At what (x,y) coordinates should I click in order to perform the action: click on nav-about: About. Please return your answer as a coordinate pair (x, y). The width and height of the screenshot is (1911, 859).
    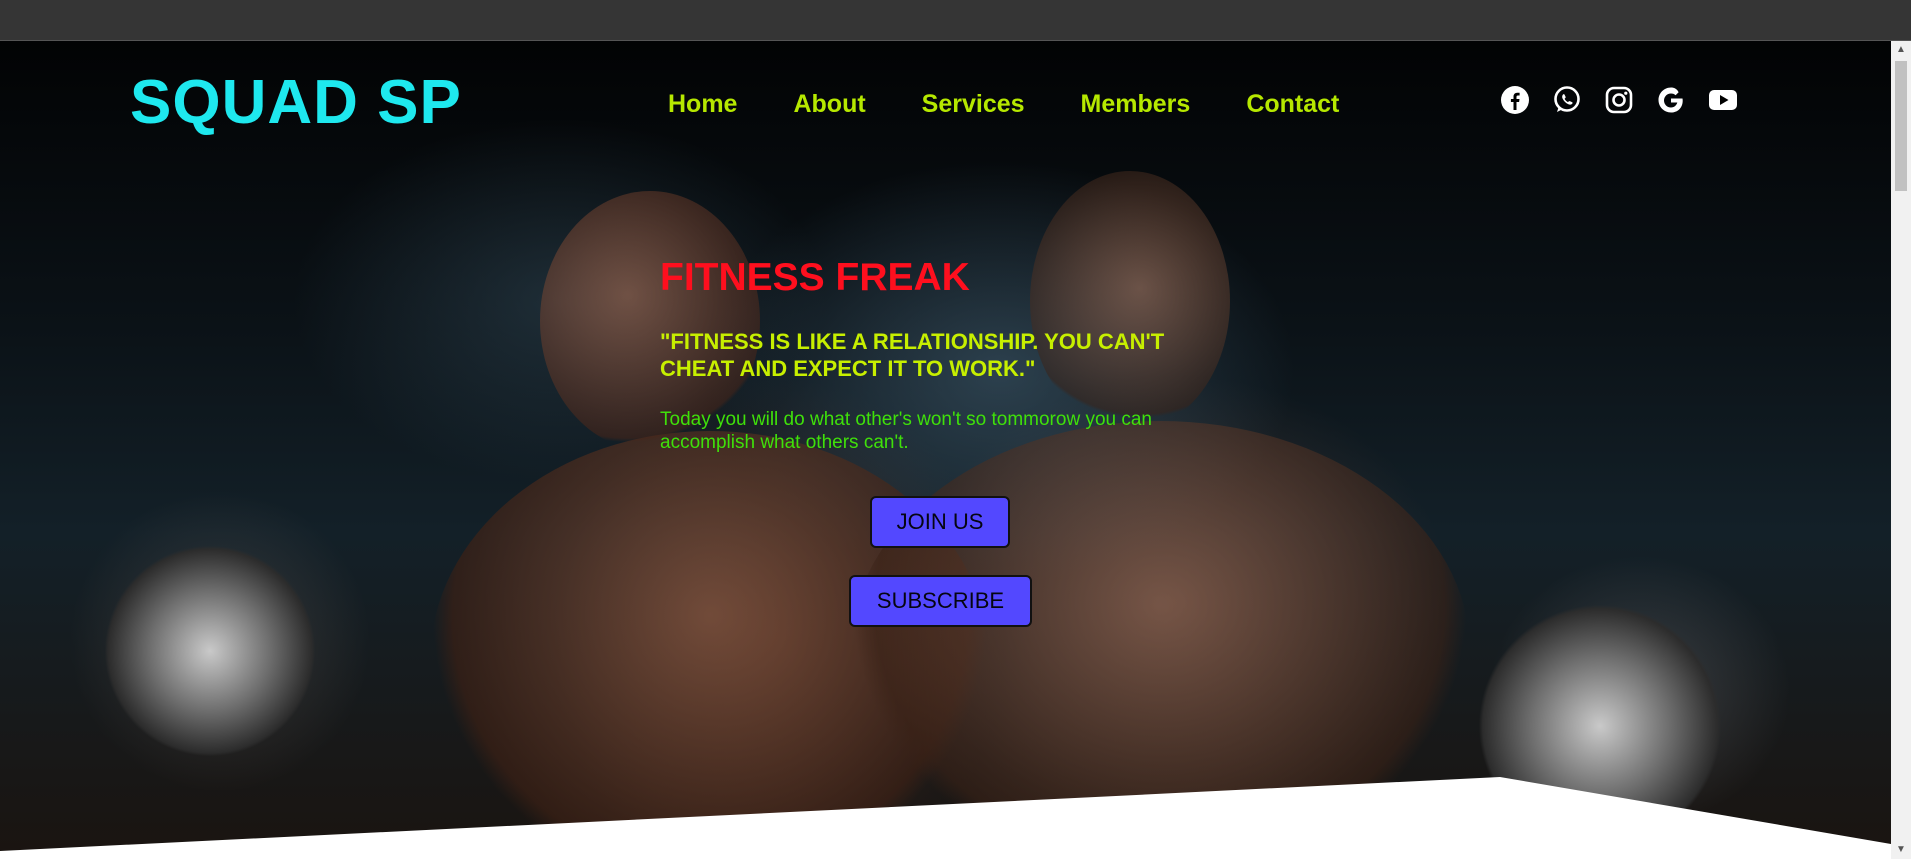
    Looking at the image, I should click on (829, 104).